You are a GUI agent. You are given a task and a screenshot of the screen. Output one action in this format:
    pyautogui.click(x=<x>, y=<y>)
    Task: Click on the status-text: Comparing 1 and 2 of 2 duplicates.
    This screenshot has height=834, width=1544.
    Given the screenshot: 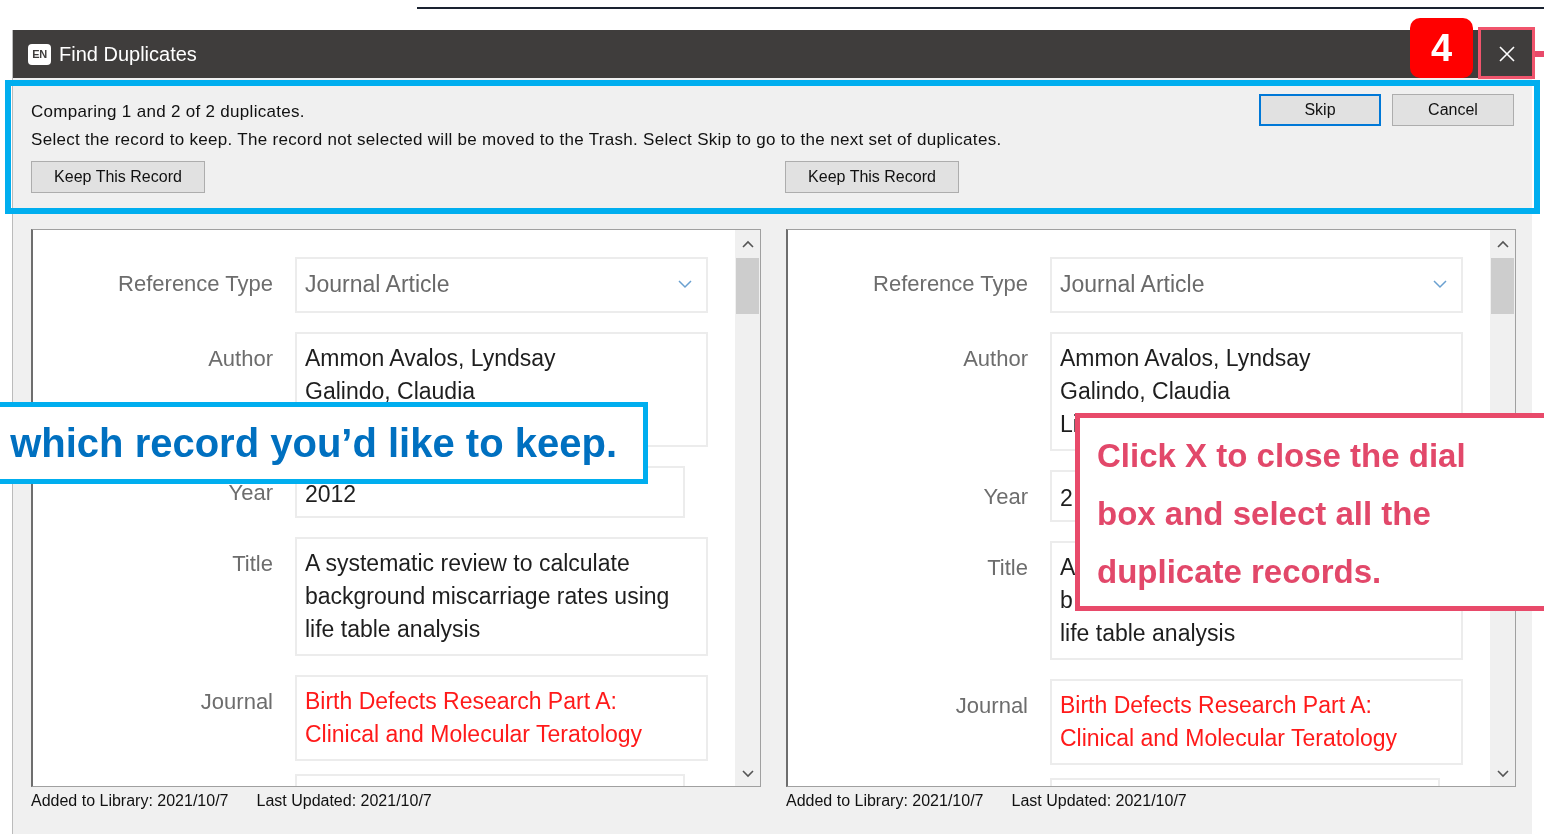 What is the action you would take?
    pyautogui.click(x=168, y=112)
    